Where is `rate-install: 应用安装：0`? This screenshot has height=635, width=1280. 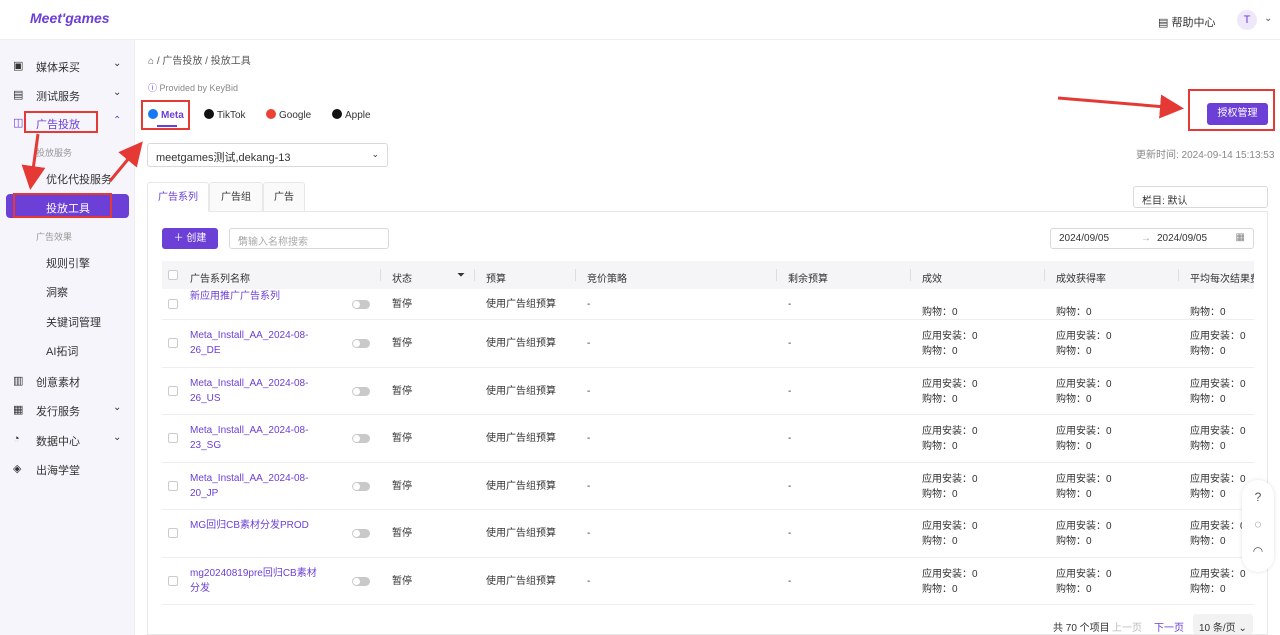 rate-install: 应用安装：0 is located at coordinates (1084, 431).